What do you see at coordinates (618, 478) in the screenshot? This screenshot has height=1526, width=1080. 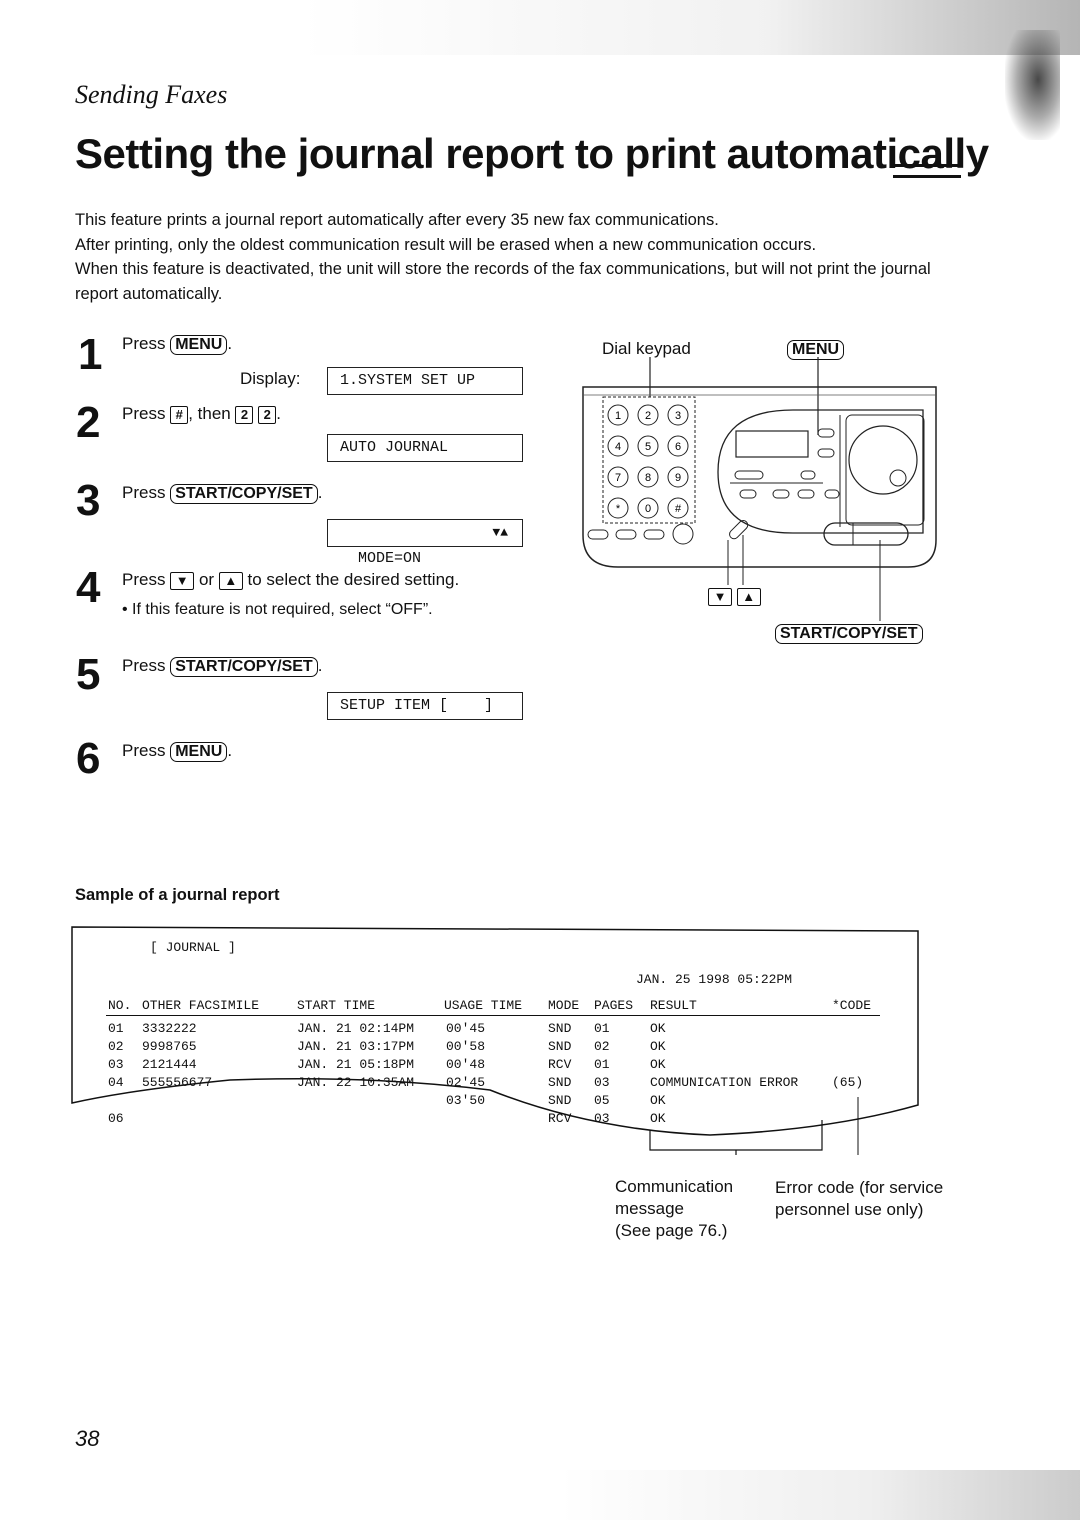 I see `keypad-key-label: 7` at bounding box center [618, 478].